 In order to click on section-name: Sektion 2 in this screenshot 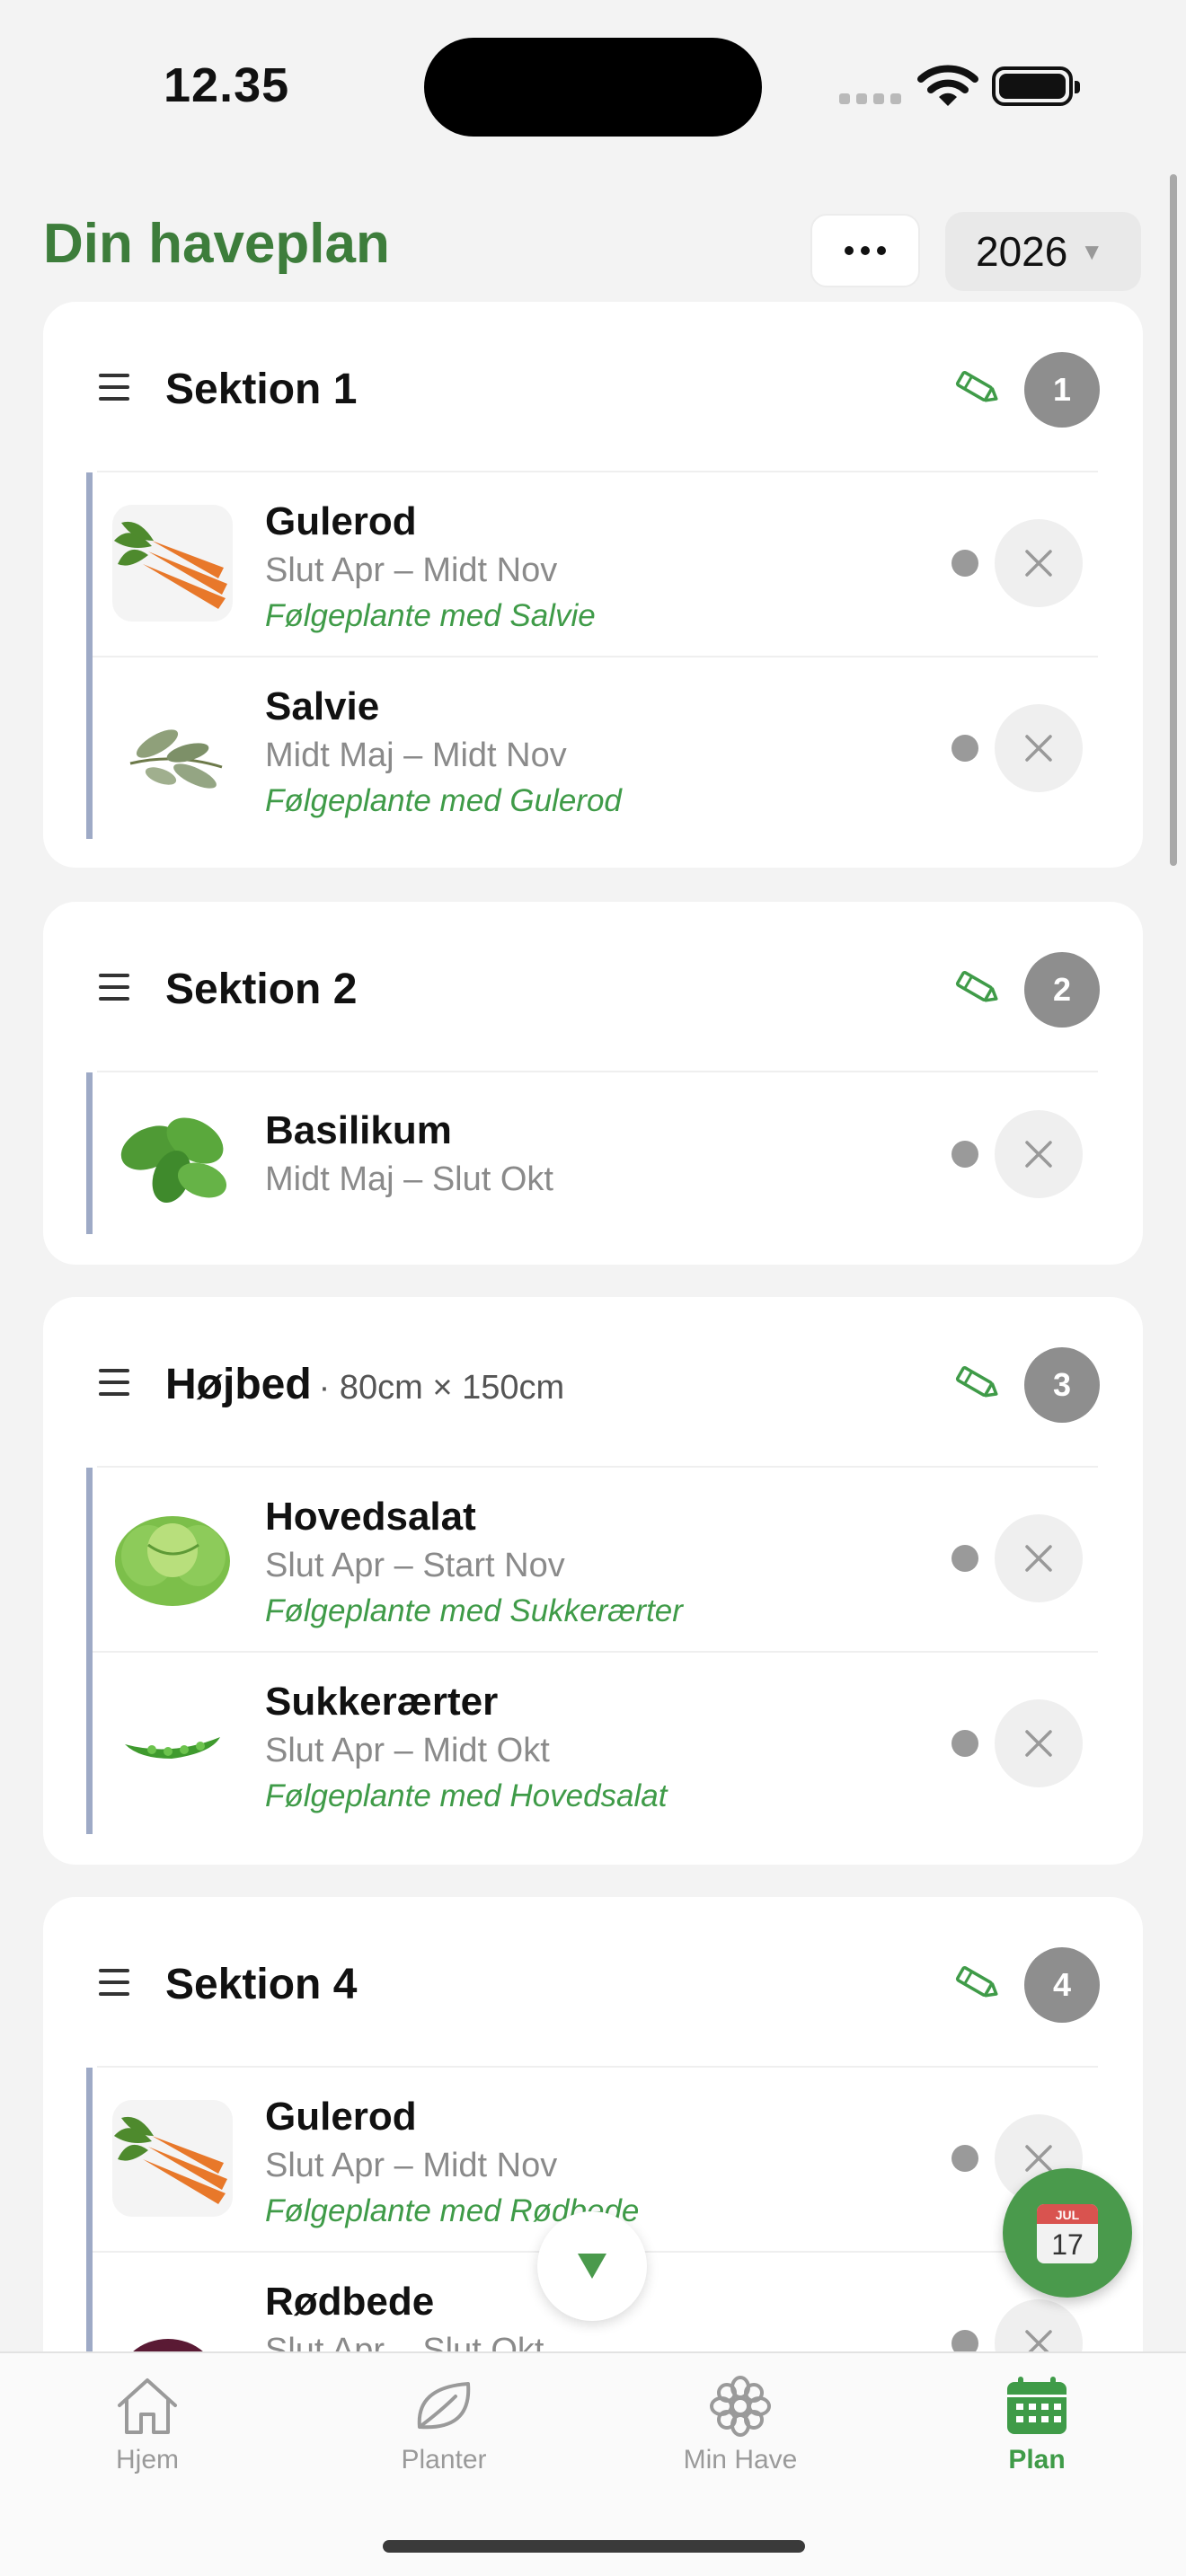, I will do `click(261, 989)`.